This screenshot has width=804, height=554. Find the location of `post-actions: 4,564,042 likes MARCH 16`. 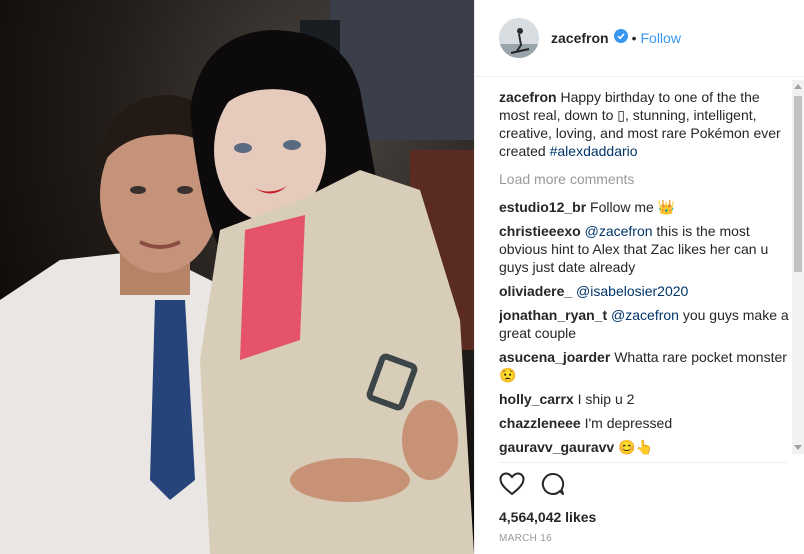

post-actions: 4,564,042 likes MARCH 16 is located at coordinates (643, 503).